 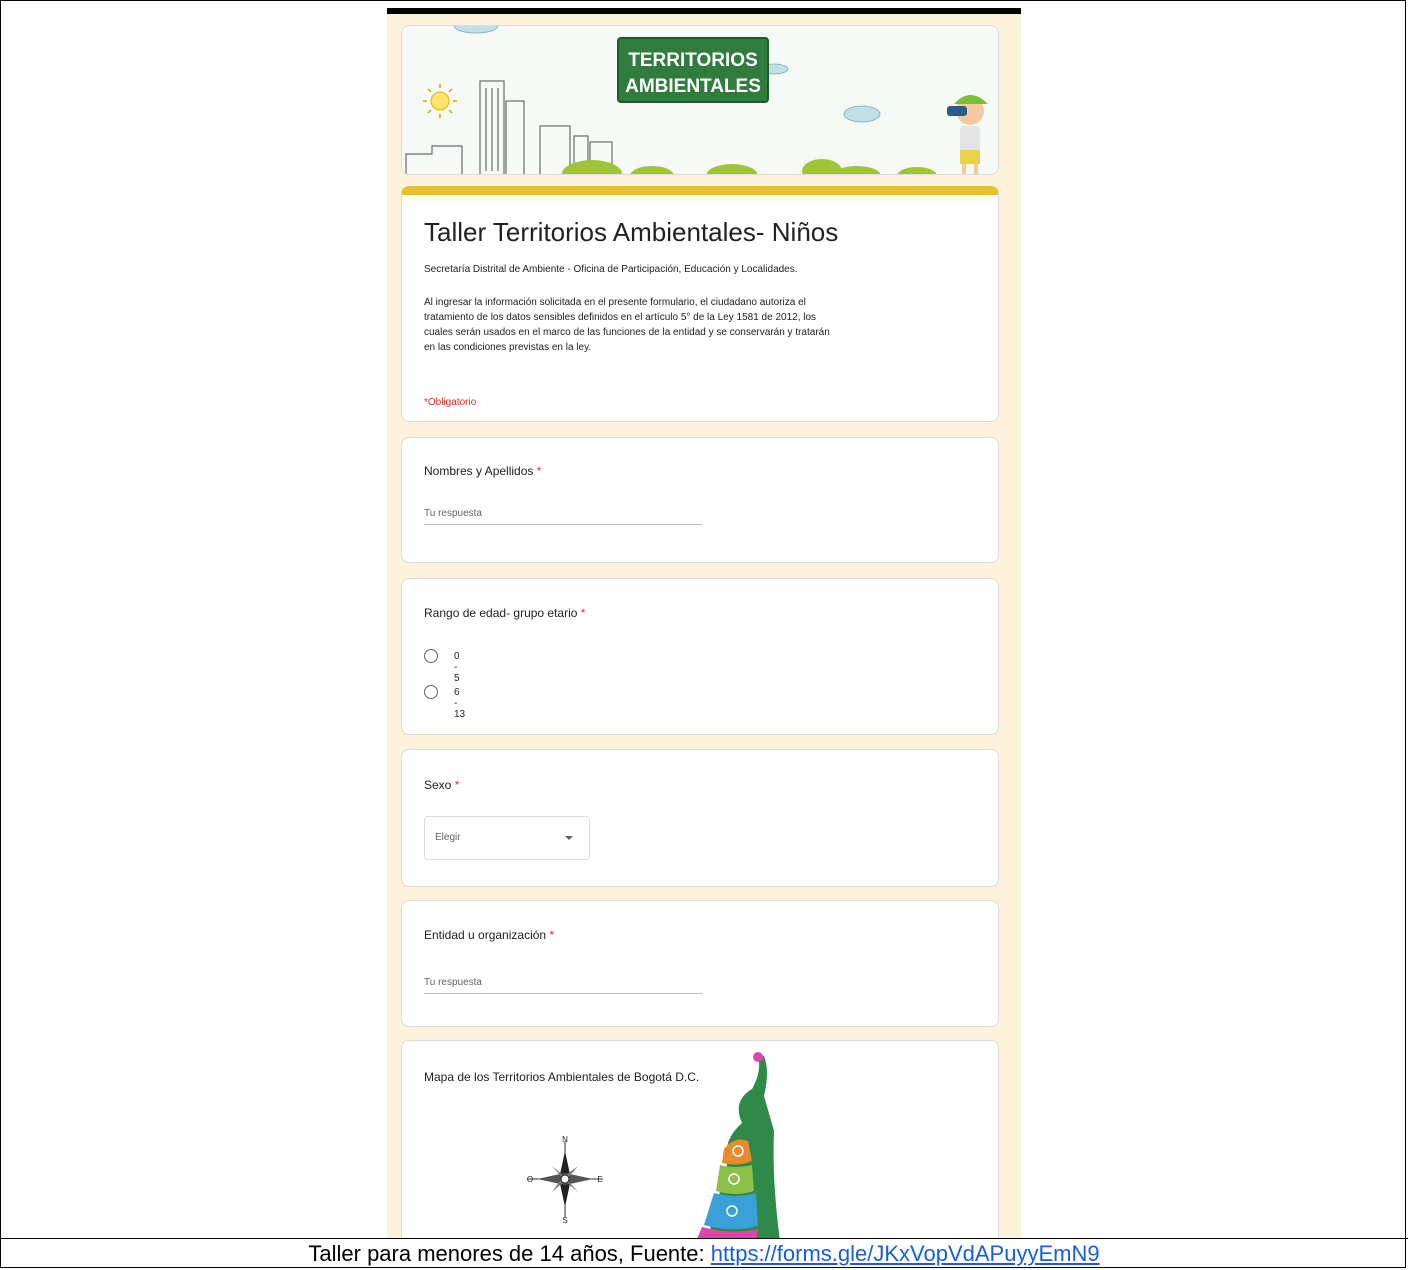 I want to click on source-link: https://forms.gle/JKxVopVdAPuyyEmN9, so click(x=905, y=1253).